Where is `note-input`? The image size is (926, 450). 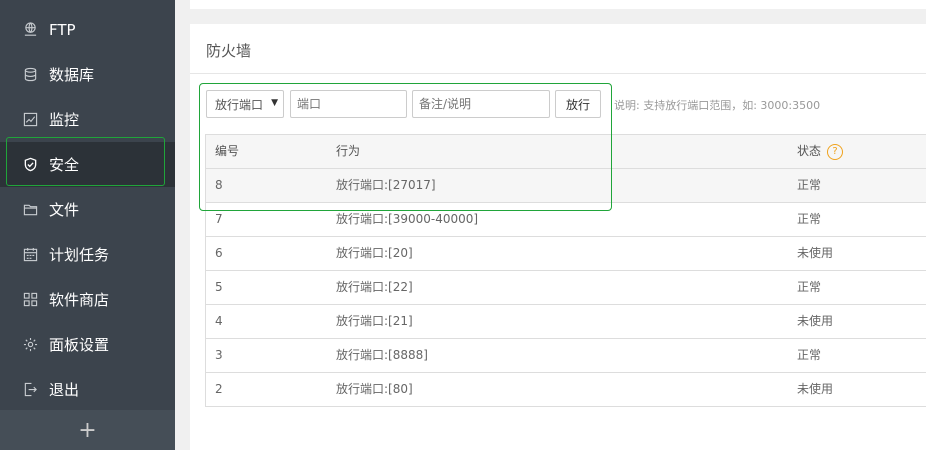
note-input is located at coordinates (481, 104).